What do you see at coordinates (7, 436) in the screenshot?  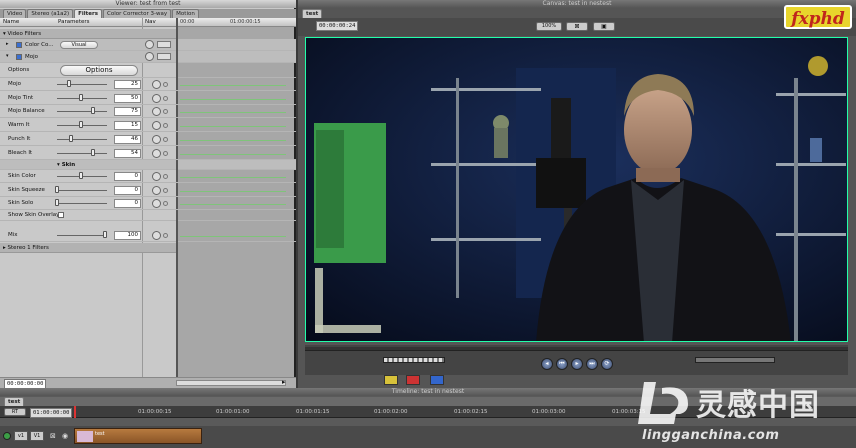 I see `track-visibility-icon` at bounding box center [7, 436].